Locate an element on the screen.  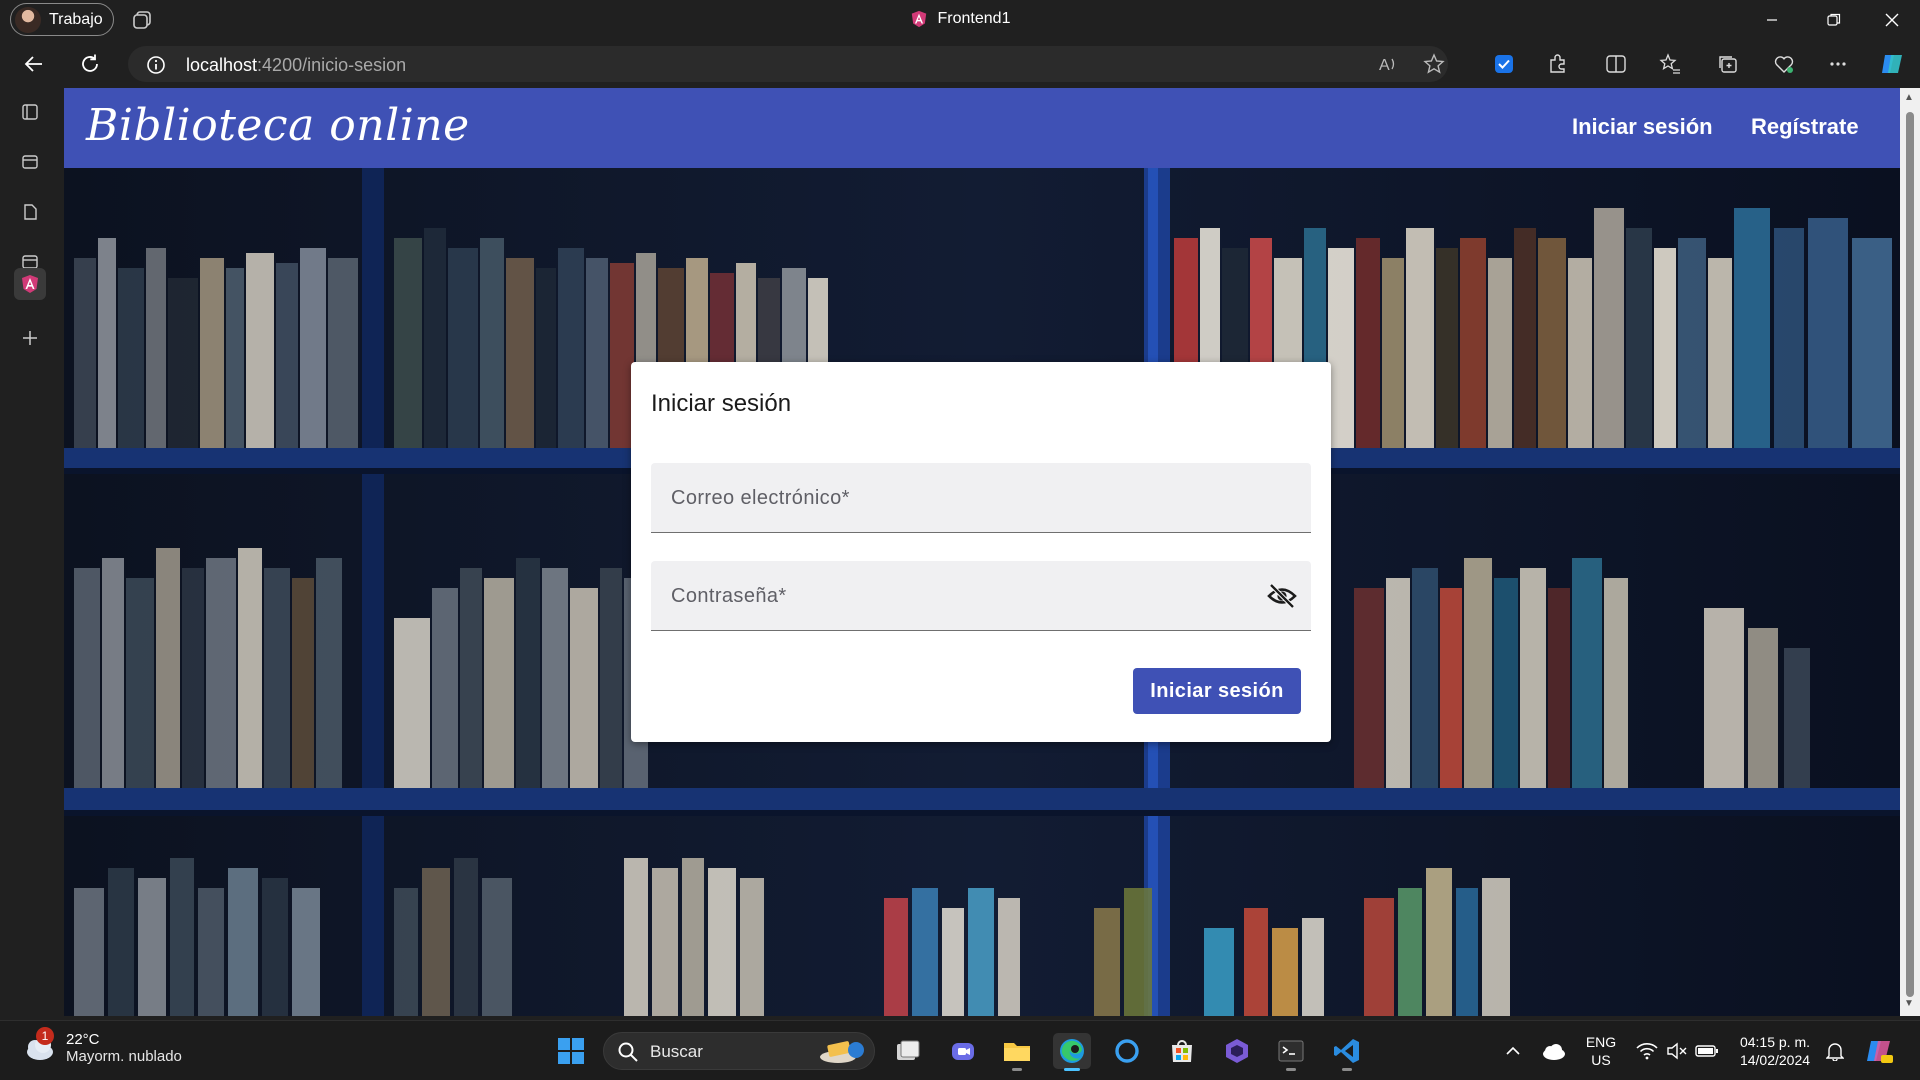
more-menu-icon is located at coordinates (1838, 64).